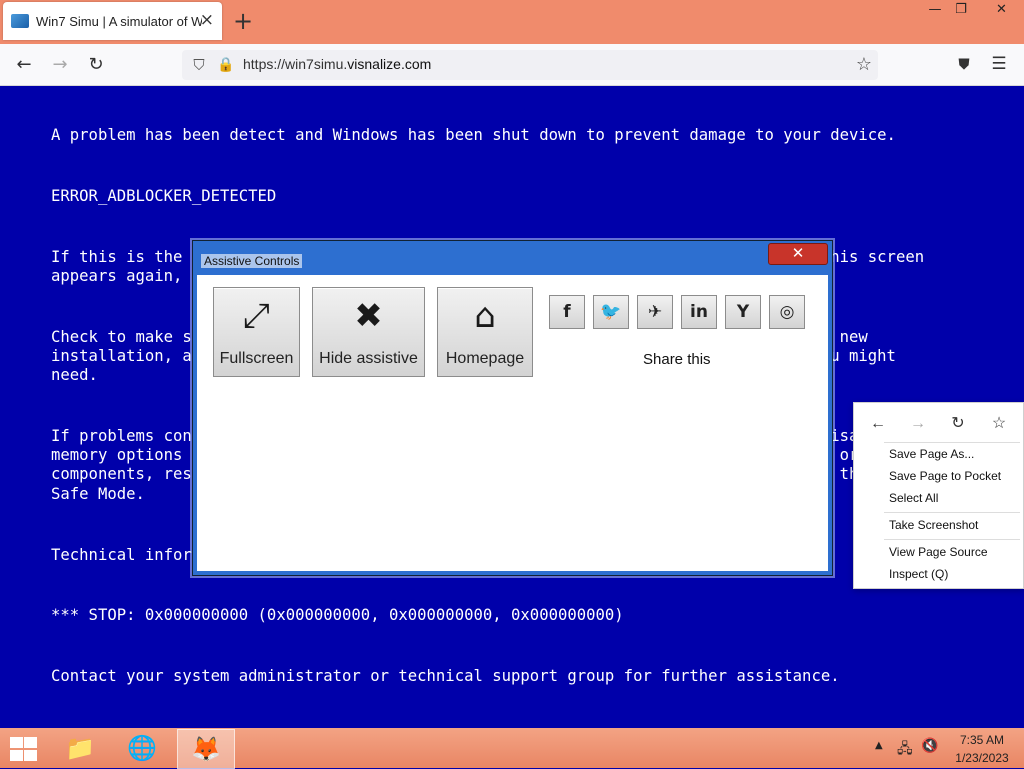 Image resolution: width=1024 pixels, height=769 pixels. Describe the element at coordinates (199, 65) in the screenshot. I see `shield-icon: ⛉` at that location.